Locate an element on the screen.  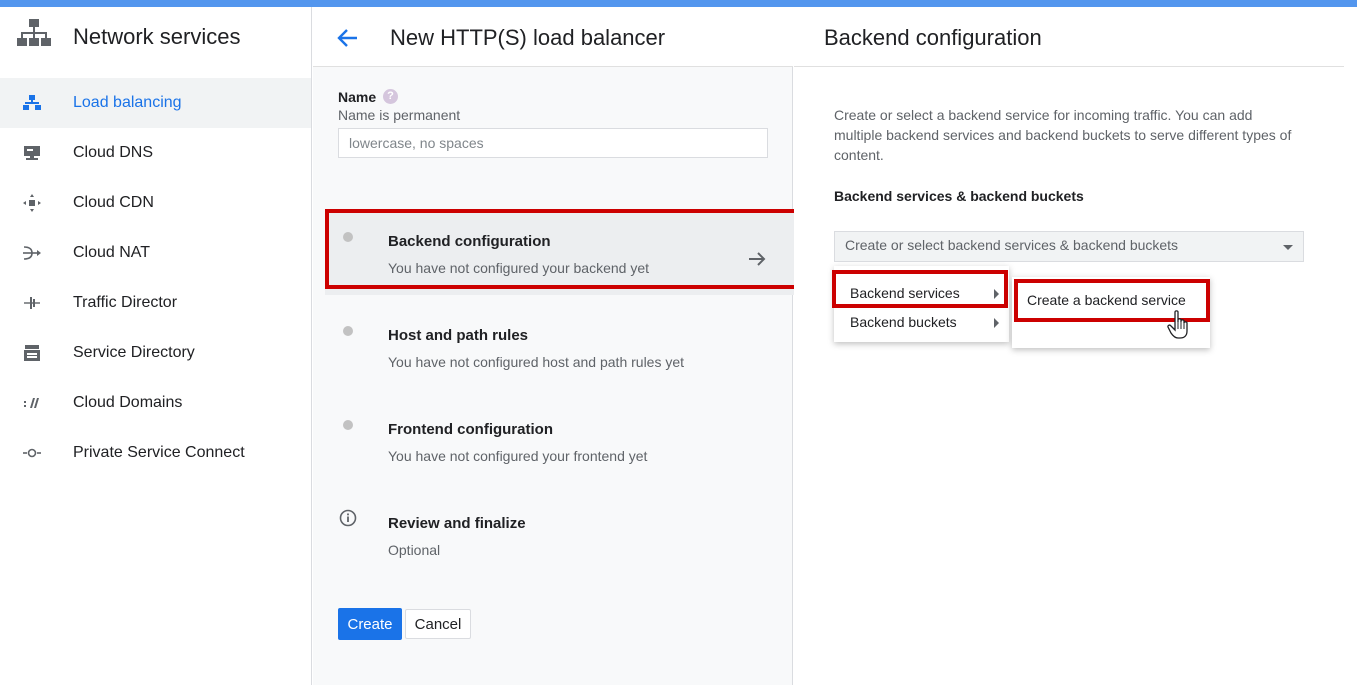
network-services-logo-icon is located at coordinates (34, 32).